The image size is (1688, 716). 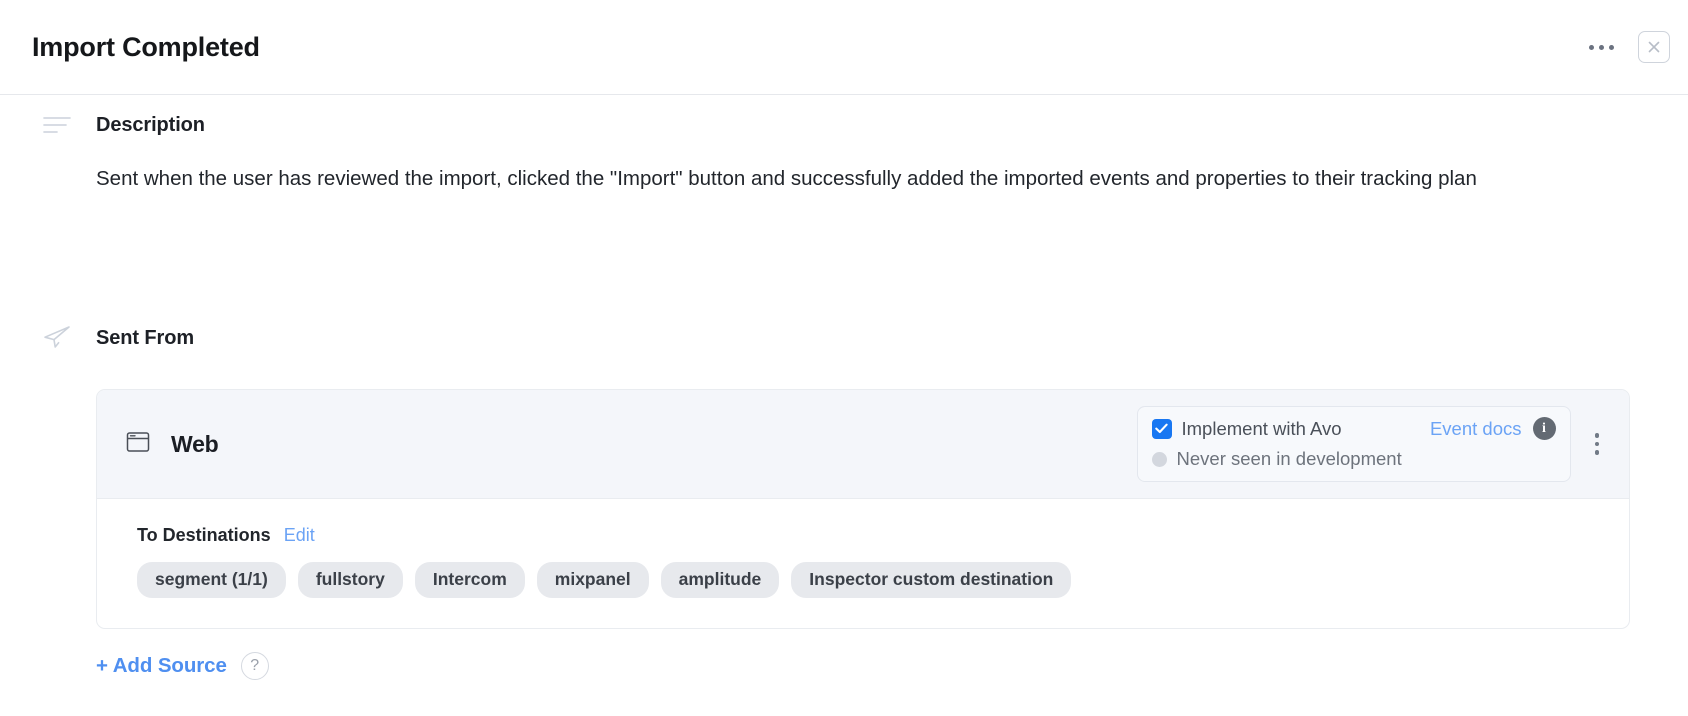 What do you see at coordinates (844, 338) in the screenshot?
I see `sent-from-header: Sent From` at bounding box center [844, 338].